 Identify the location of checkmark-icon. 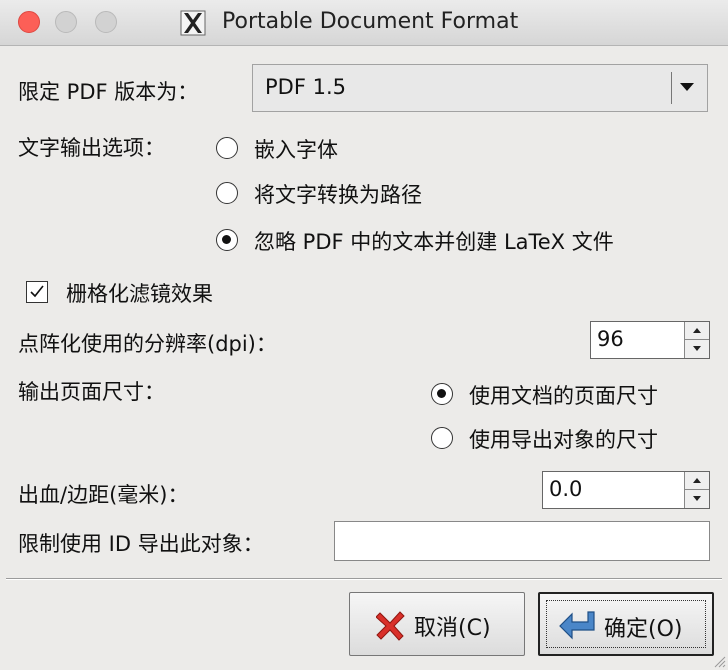
(37, 291).